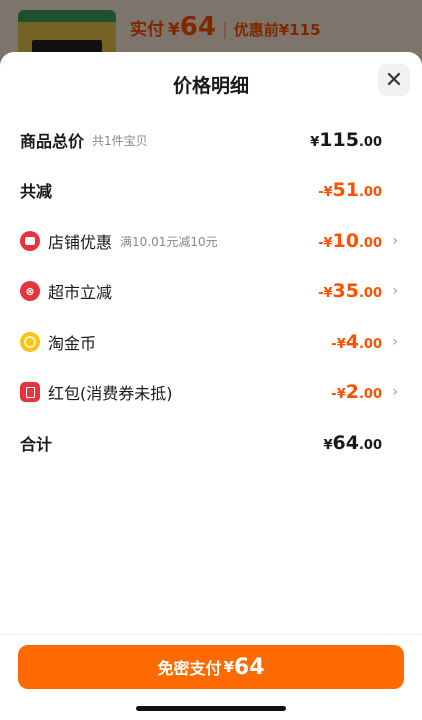 This screenshot has width=422, height=720. What do you see at coordinates (356, 342) in the screenshot?
I see `gold-coin-amount: - ¥4.00` at bounding box center [356, 342].